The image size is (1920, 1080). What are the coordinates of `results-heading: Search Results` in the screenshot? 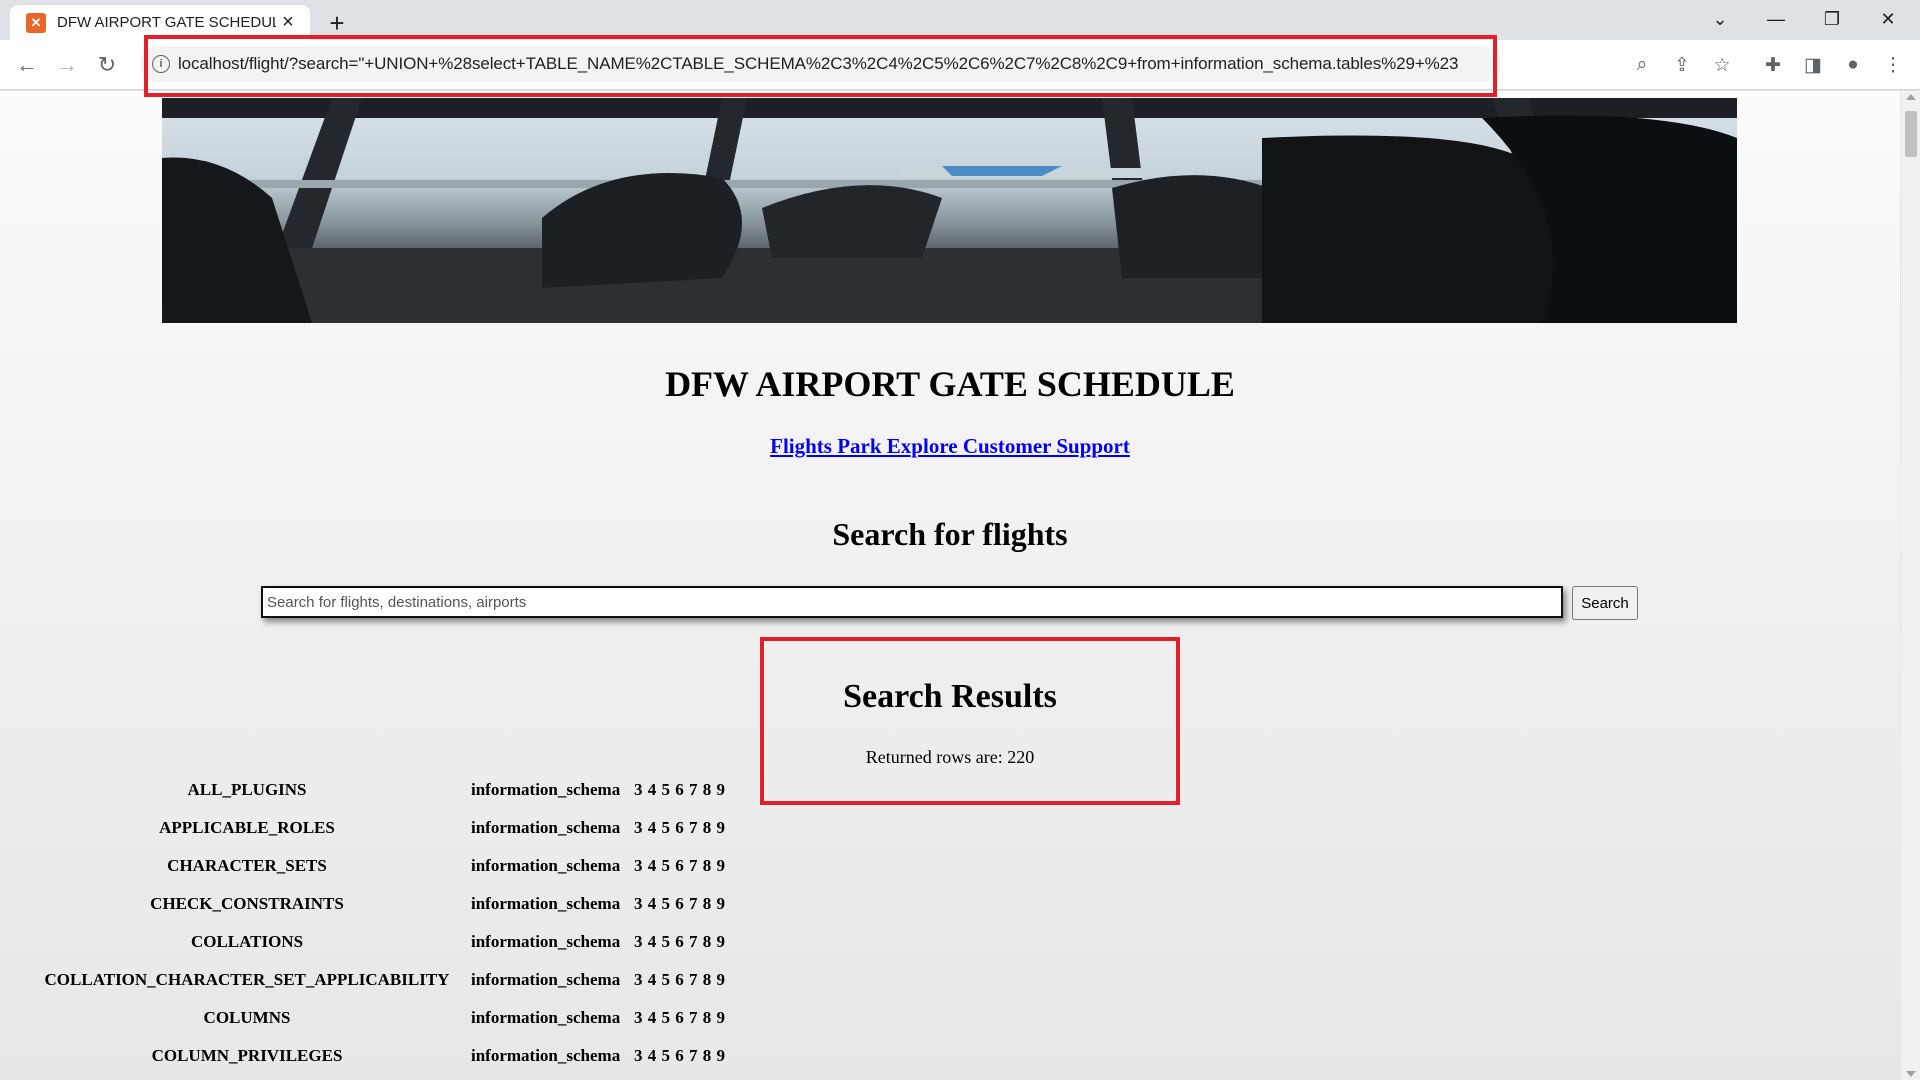 It's located at (950, 696).